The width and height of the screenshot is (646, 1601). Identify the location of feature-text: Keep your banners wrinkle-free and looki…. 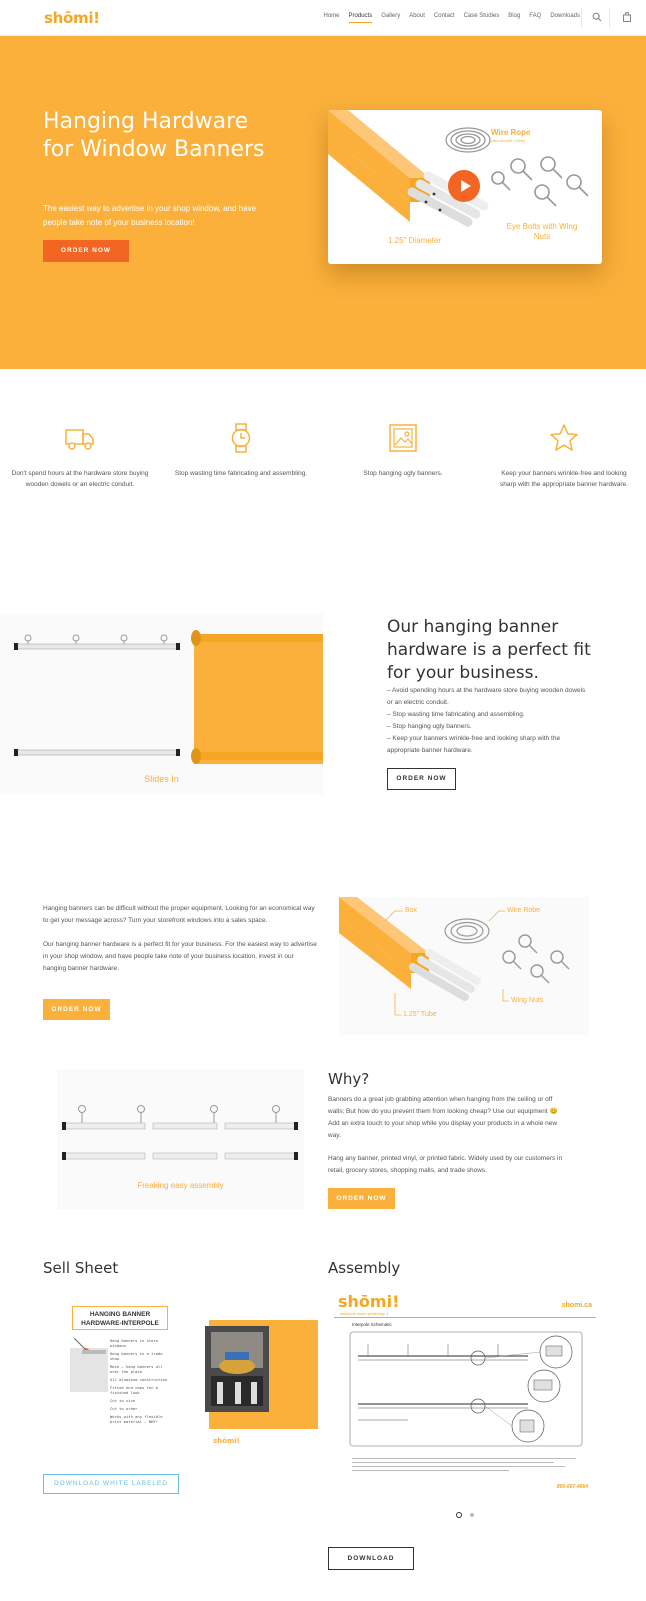
(564, 479).